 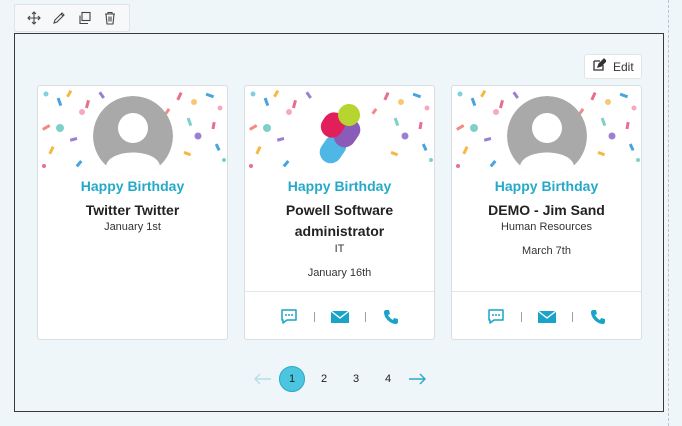 I want to click on previous-page-arrow-icon, so click(x=263, y=379).